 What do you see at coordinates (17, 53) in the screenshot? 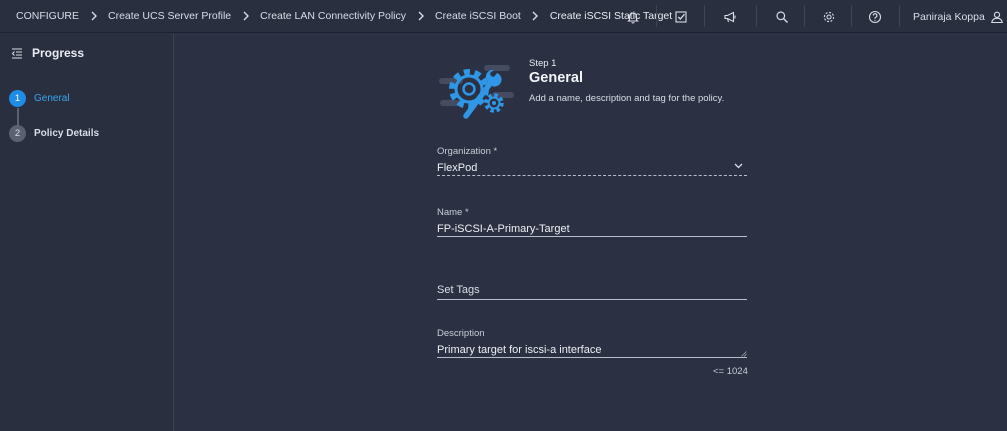
I see `collapse-menu-icon` at bounding box center [17, 53].